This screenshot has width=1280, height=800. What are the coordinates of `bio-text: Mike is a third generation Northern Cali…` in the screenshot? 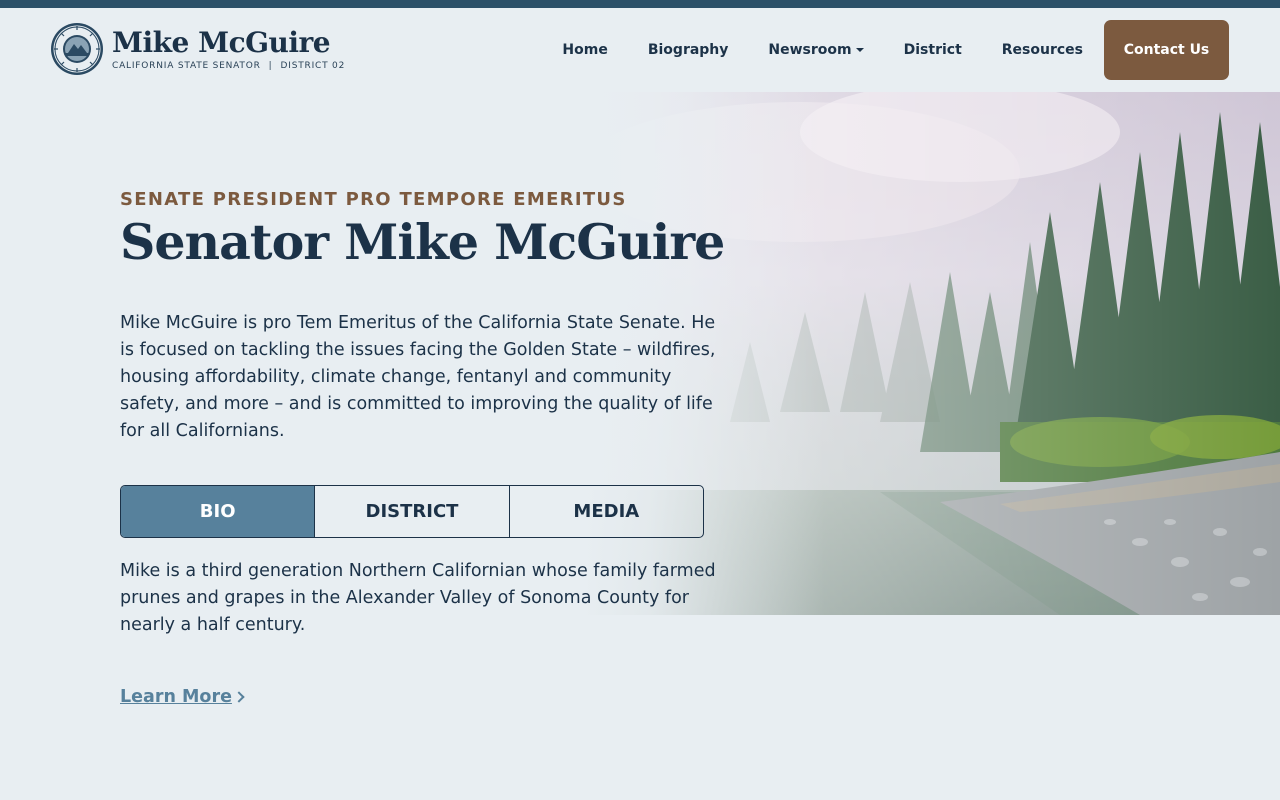 It's located at (418, 598).